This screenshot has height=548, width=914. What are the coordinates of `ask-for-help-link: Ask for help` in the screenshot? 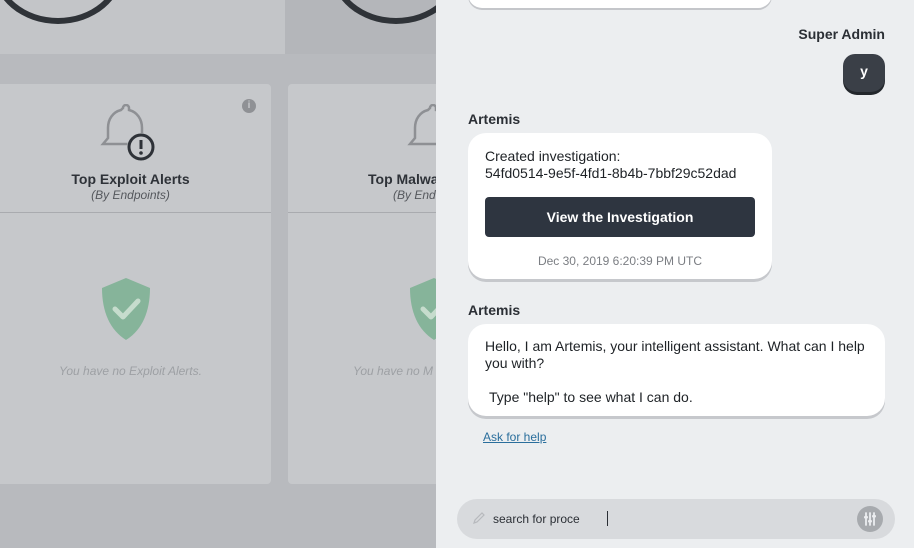 It's located at (514, 437).